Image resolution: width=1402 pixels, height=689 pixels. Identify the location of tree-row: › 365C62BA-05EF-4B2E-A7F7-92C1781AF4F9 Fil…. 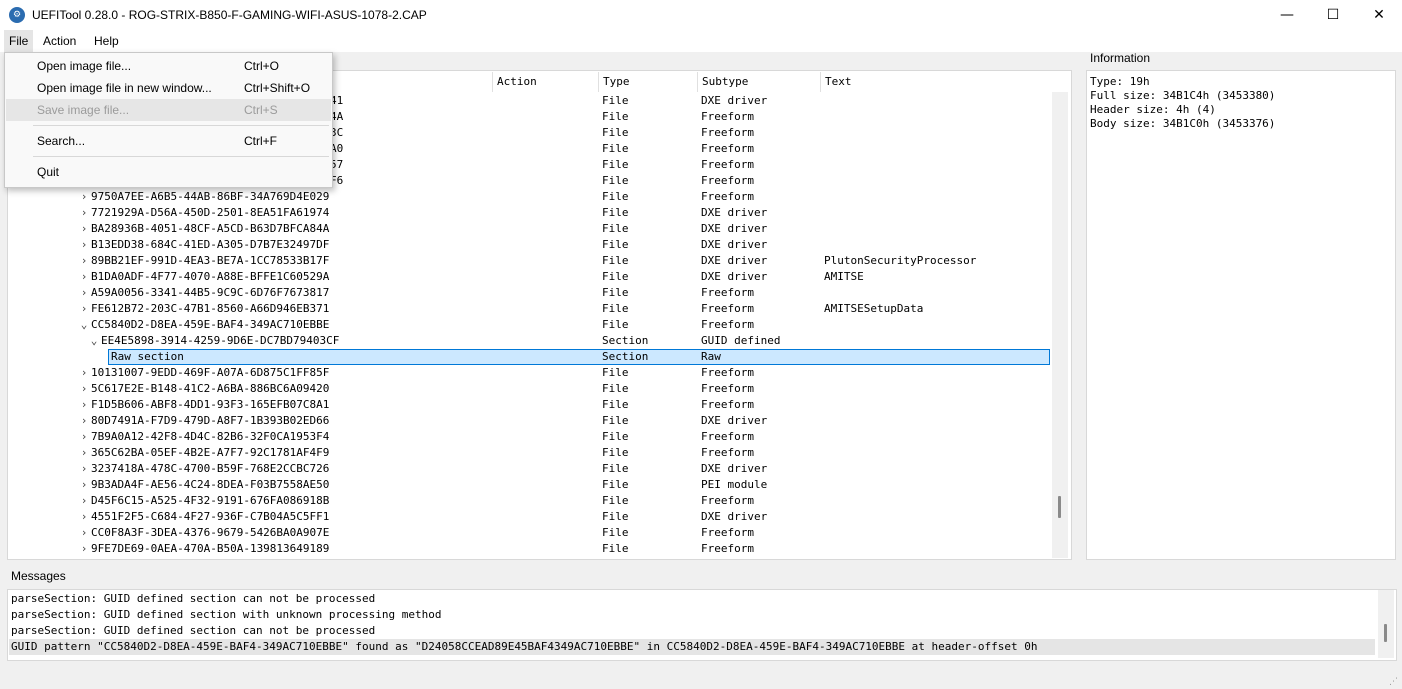
(529, 453).